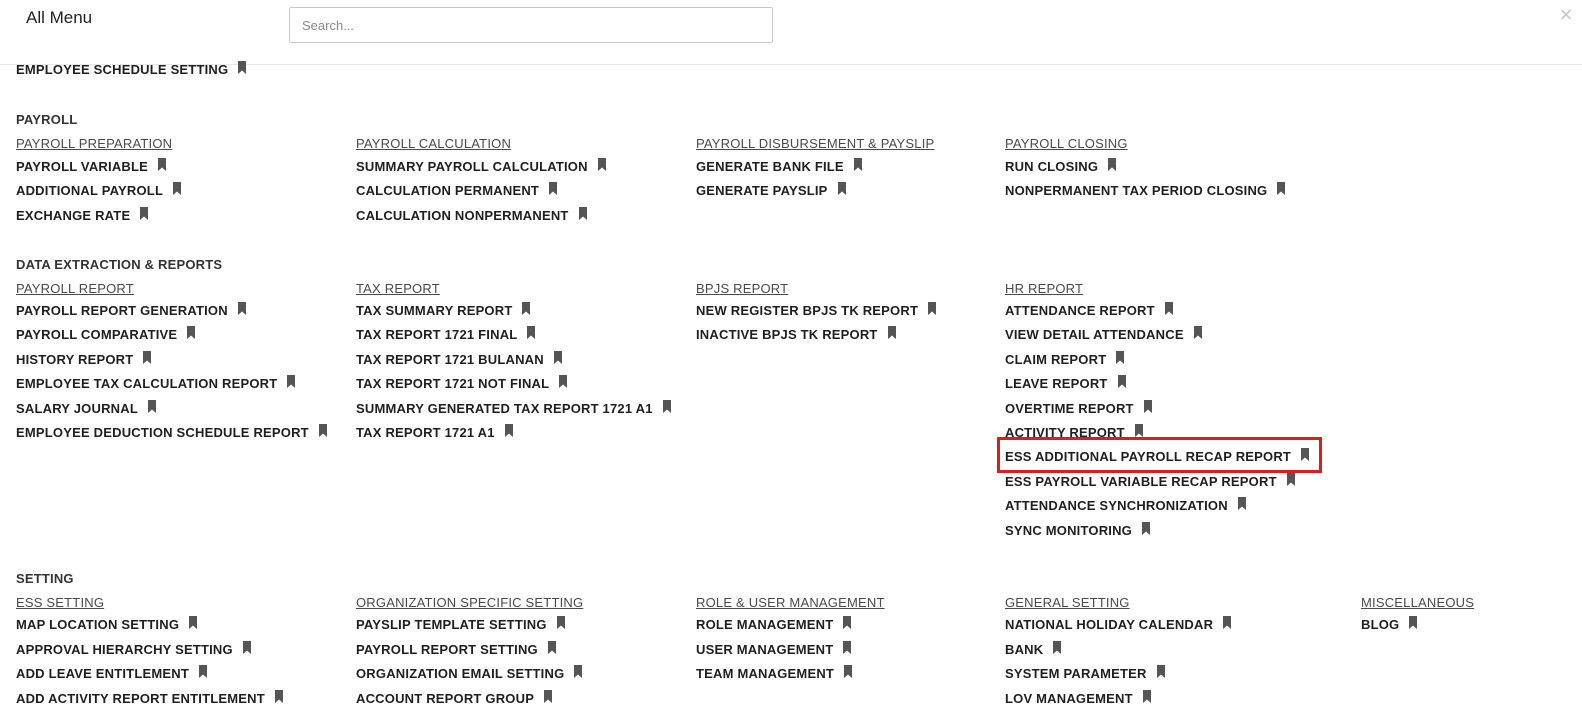 The width and height of the screenshot is (1582, 721). Describe the element at coordinates (458, 190) in the screenshot. I see `menu-item-calculation-permanent: CALCULATION PERMANENT` at that location.